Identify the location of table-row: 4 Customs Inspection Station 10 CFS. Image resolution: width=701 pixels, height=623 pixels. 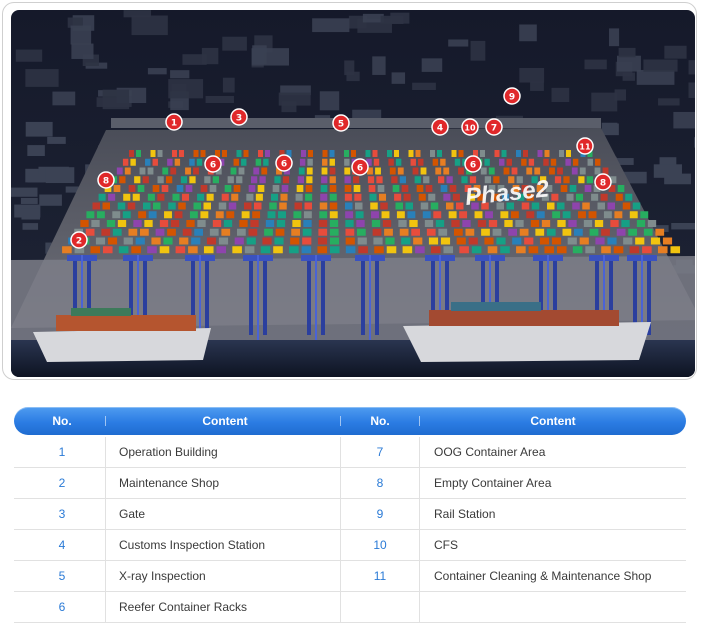
(350, 545).